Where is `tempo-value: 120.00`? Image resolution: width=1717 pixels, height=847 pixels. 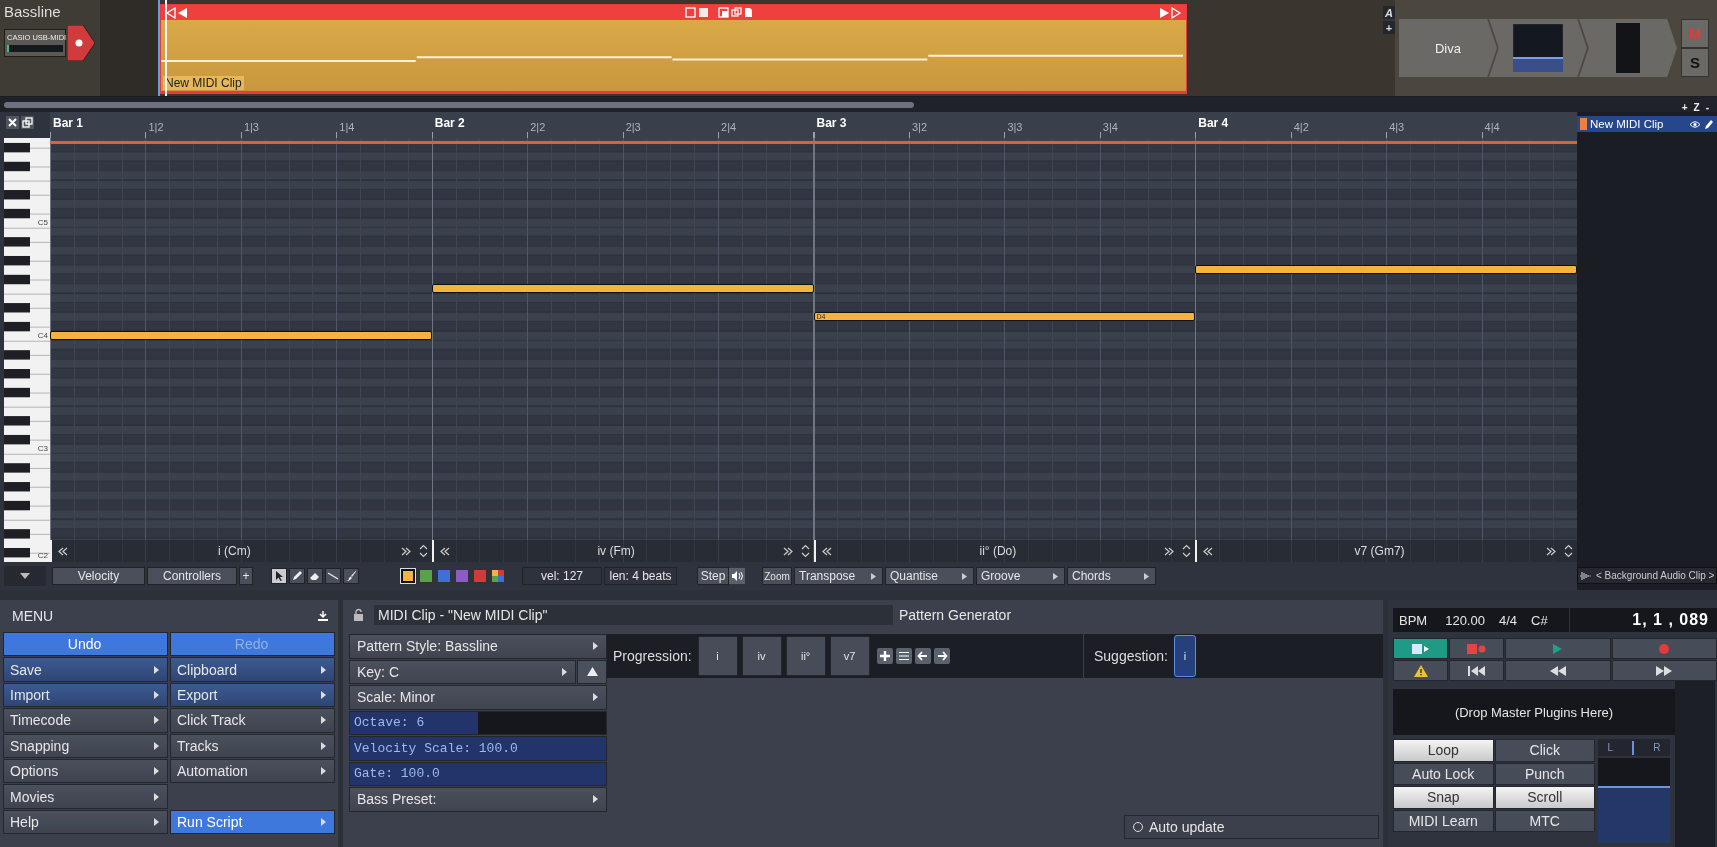
tempo-value: 120.00 is located at coordinates (1465, 620).